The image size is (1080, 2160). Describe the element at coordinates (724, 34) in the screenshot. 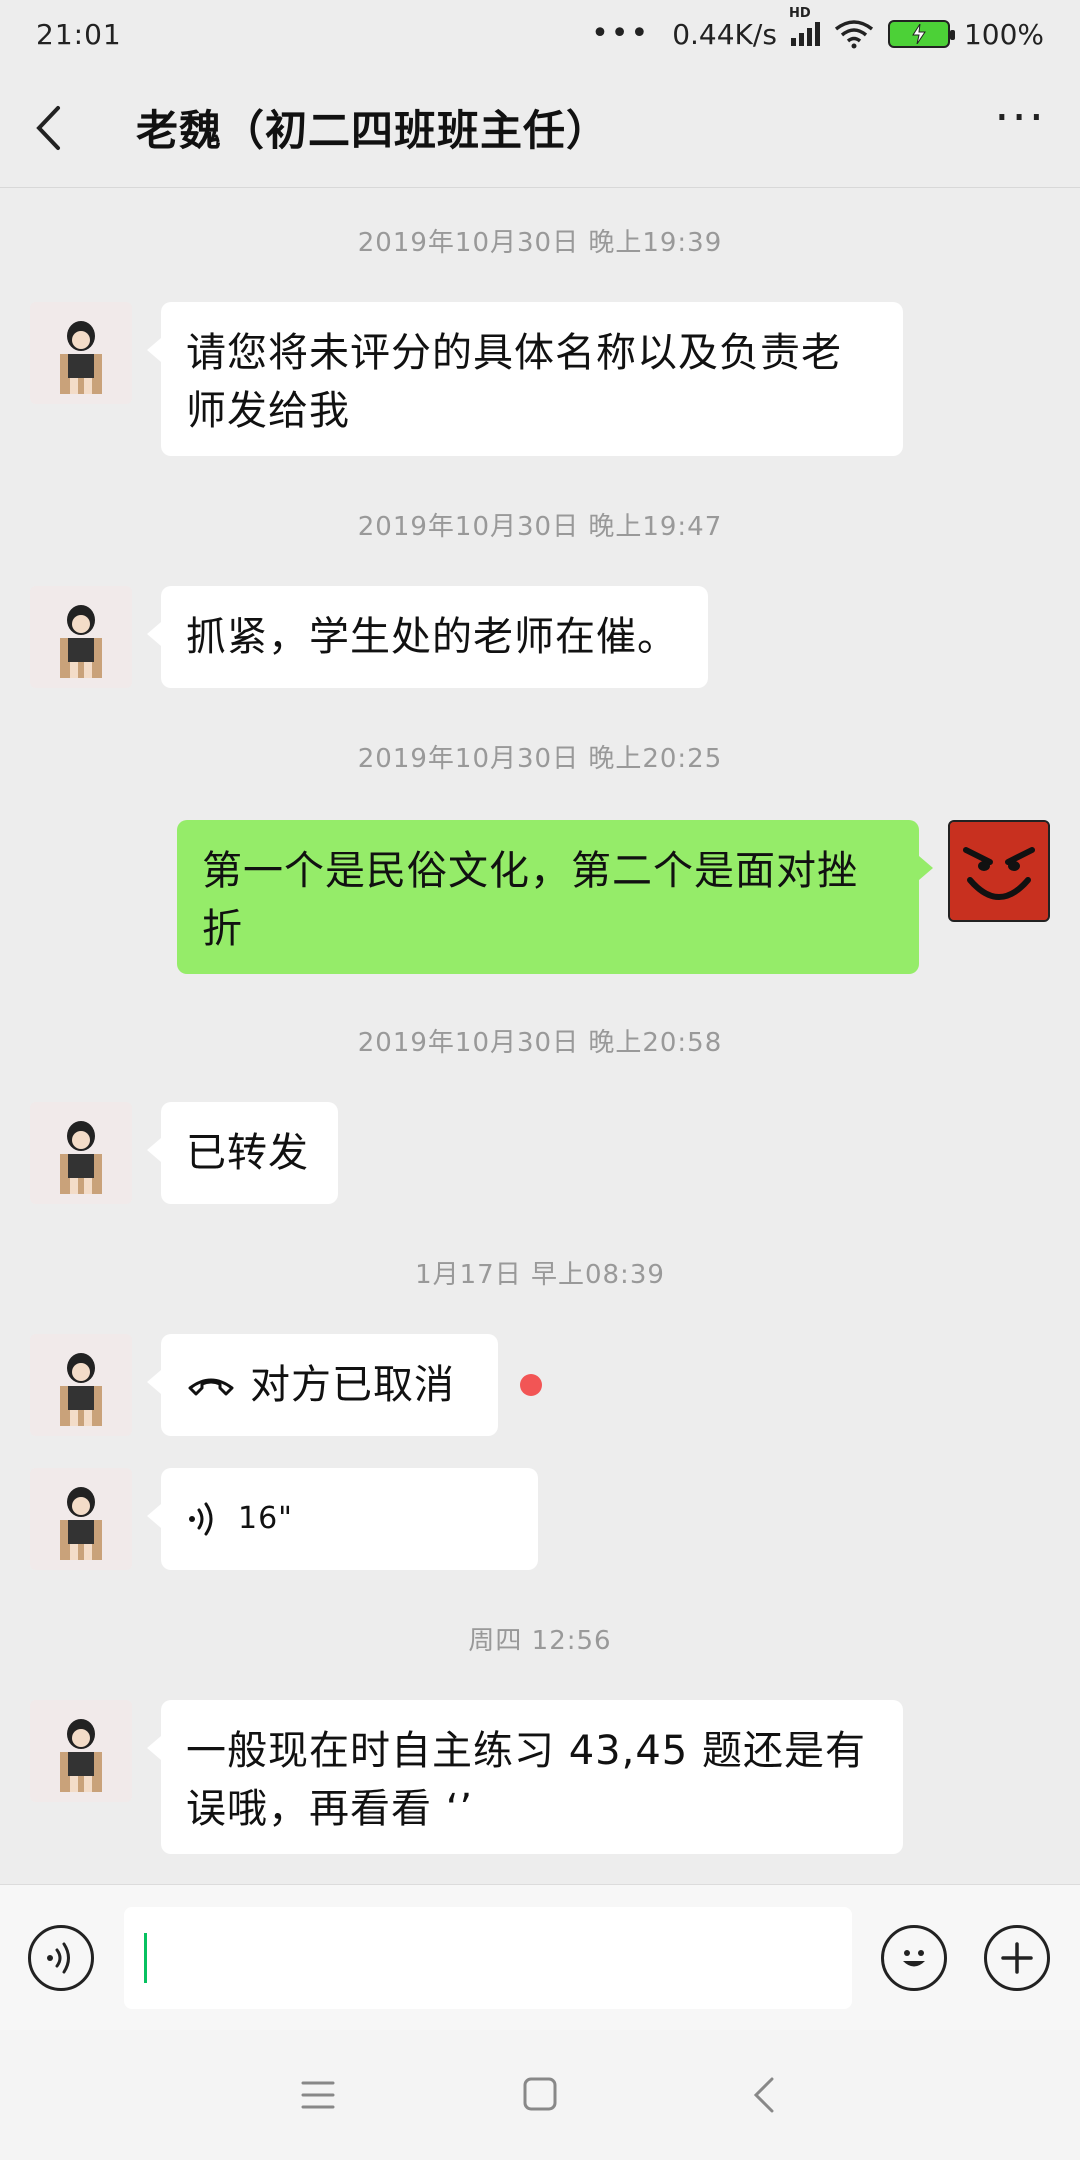

I see `net-speed: 0.44K/s` at that location.